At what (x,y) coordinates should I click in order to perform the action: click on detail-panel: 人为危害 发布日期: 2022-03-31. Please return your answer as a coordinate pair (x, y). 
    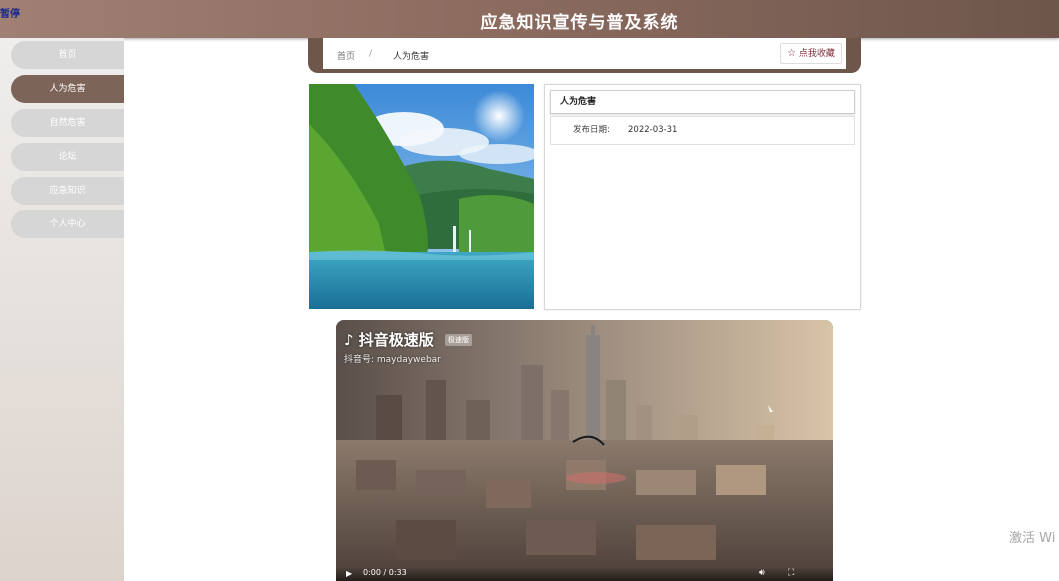
    Looking at the image, I should click on (702, 197).